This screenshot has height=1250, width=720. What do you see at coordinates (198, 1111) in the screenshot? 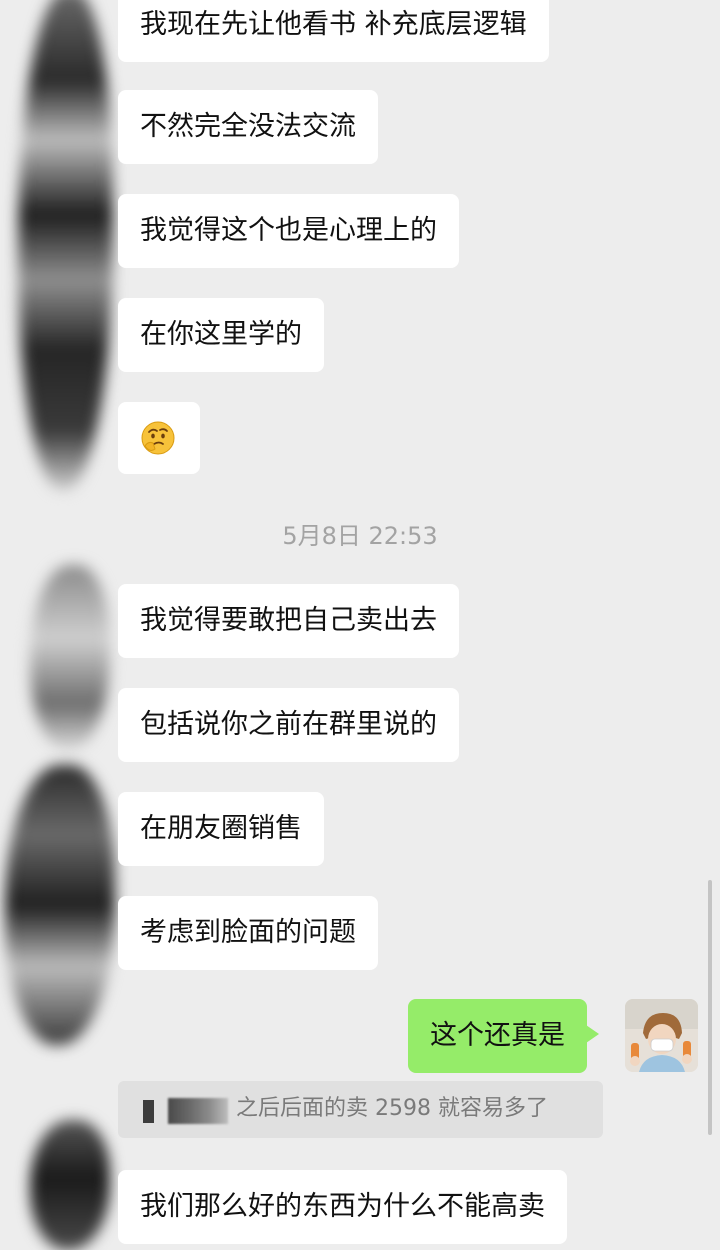
I see `redacted-name-mask` at bounding box center [198, 1111].